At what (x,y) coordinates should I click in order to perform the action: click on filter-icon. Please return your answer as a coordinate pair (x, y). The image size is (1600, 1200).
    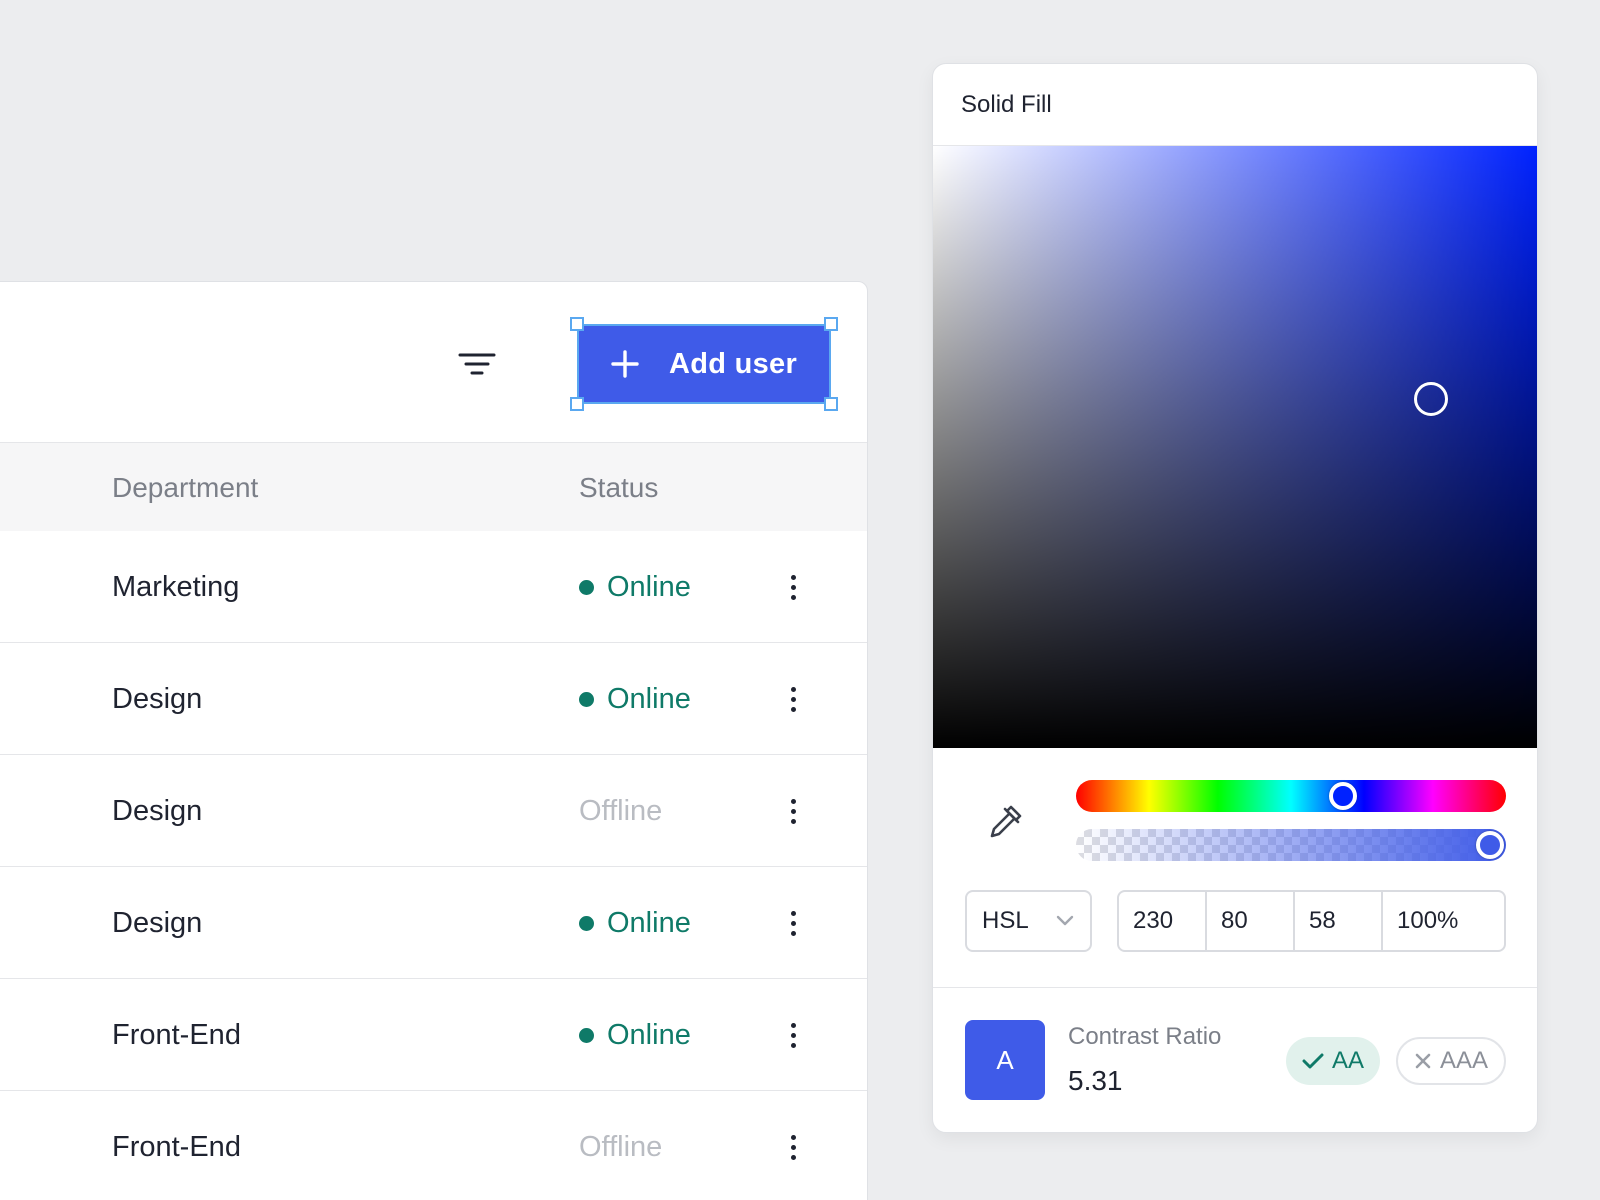
    Looking at the image, I should click on (477, 364).